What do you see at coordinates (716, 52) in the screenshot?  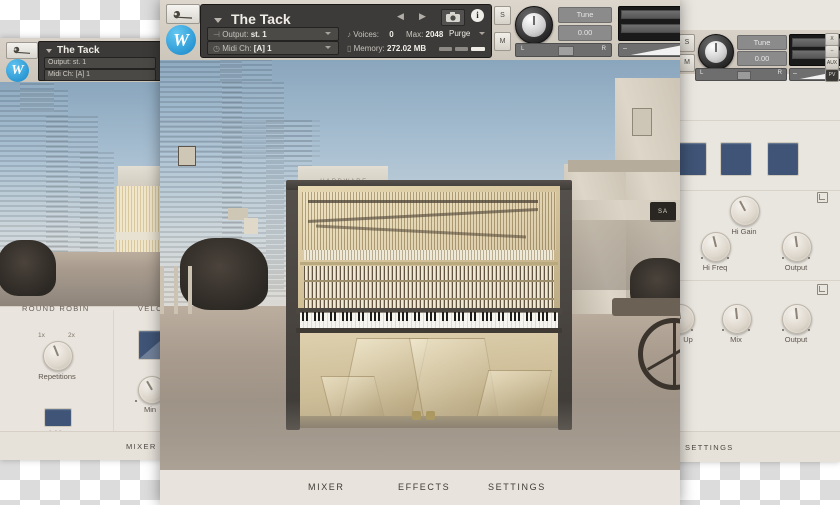 I see `volume-knob-right` at bounding box center [716, 52].